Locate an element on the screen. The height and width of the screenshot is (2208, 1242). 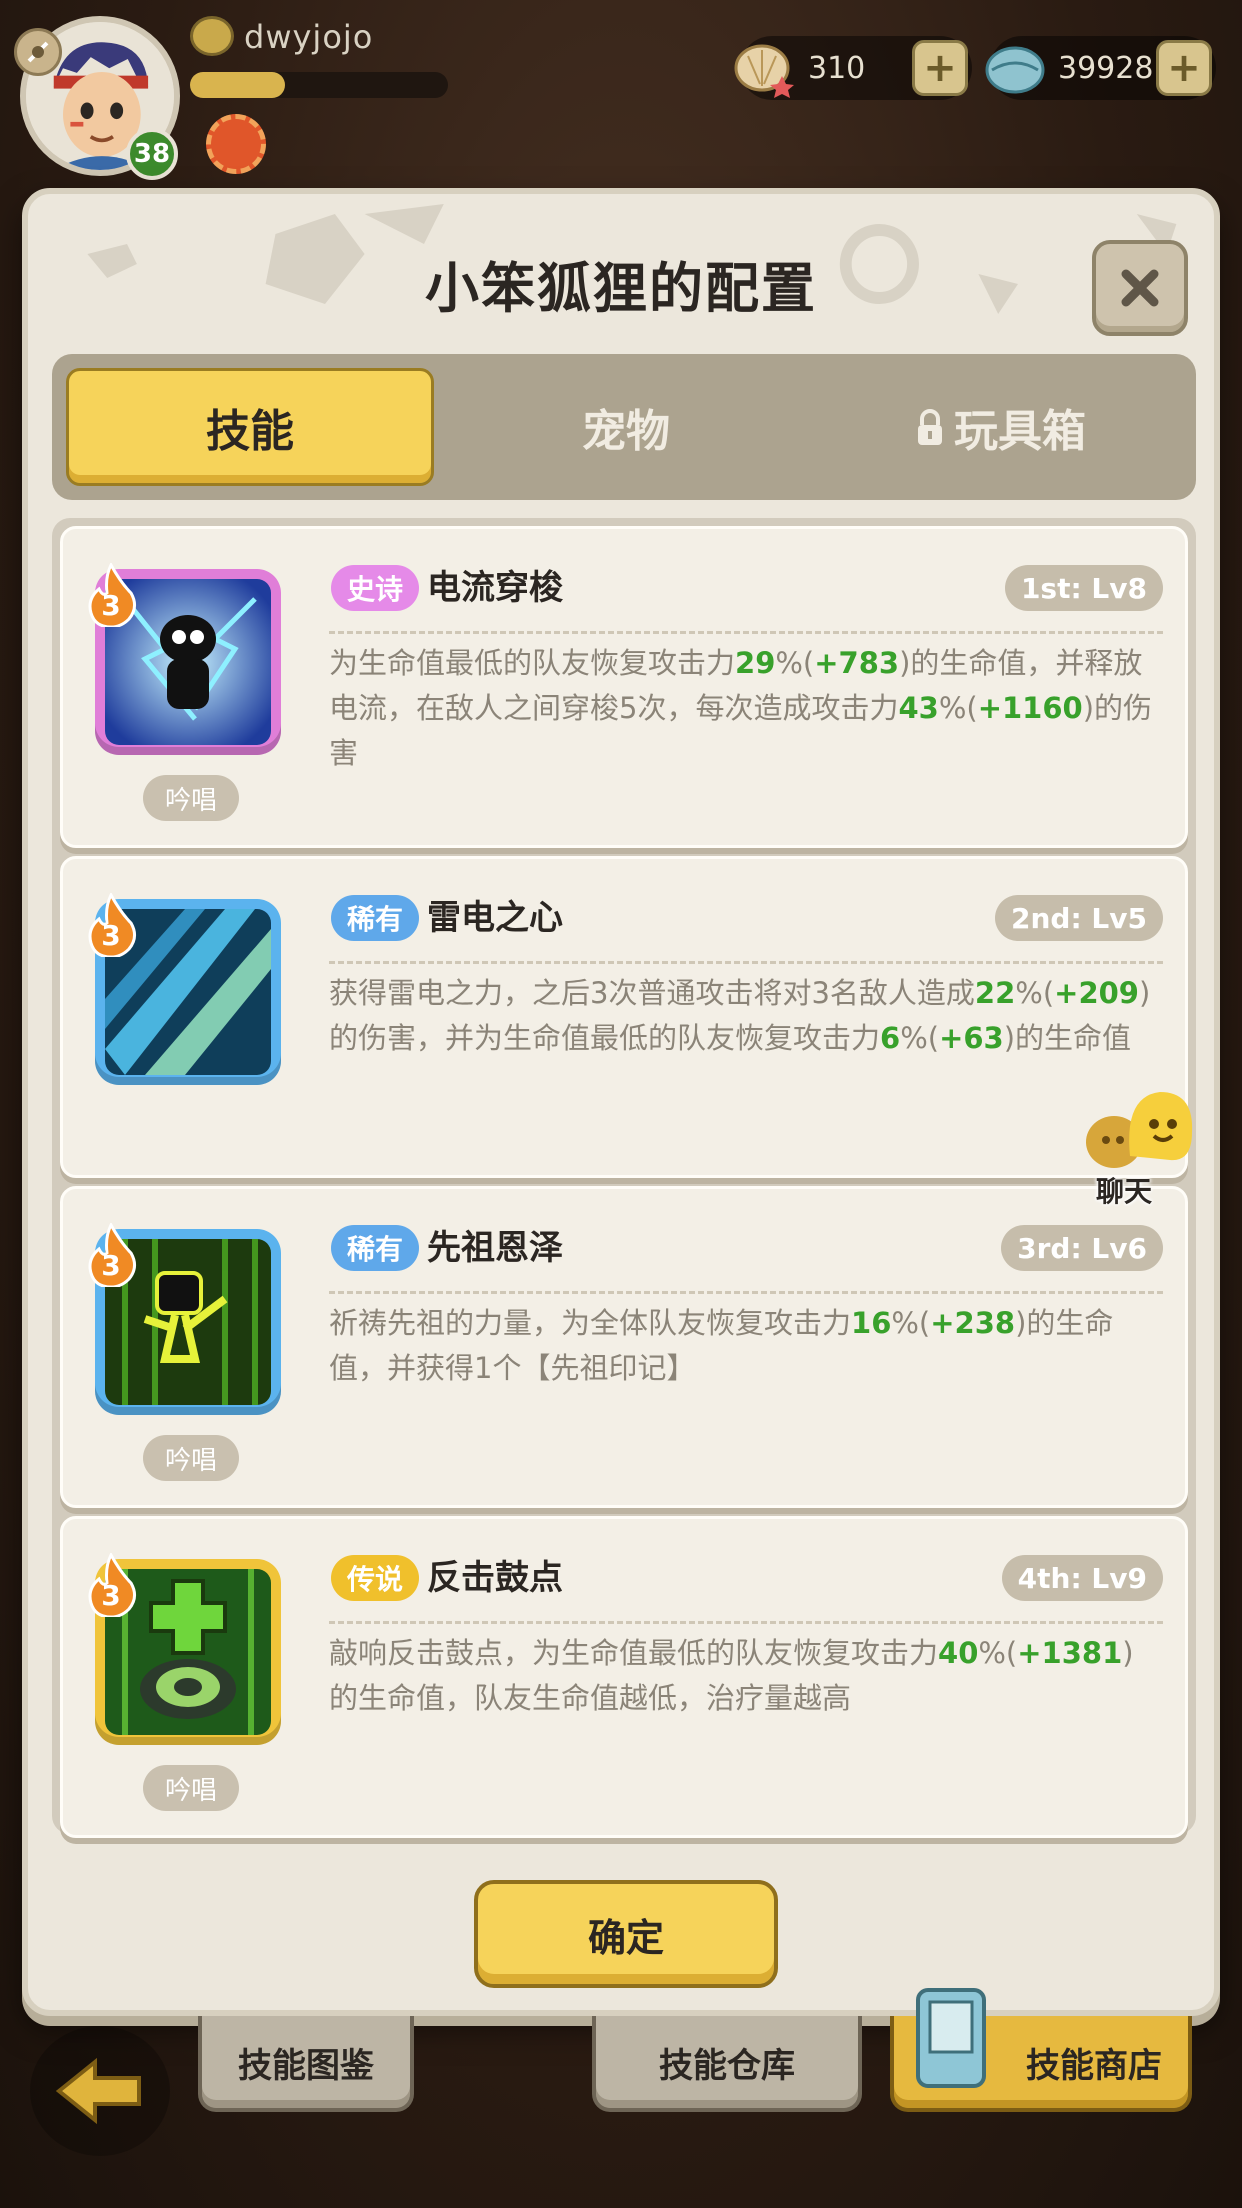
skill-value-highlight: 29 is located at coordinates (755, 663).